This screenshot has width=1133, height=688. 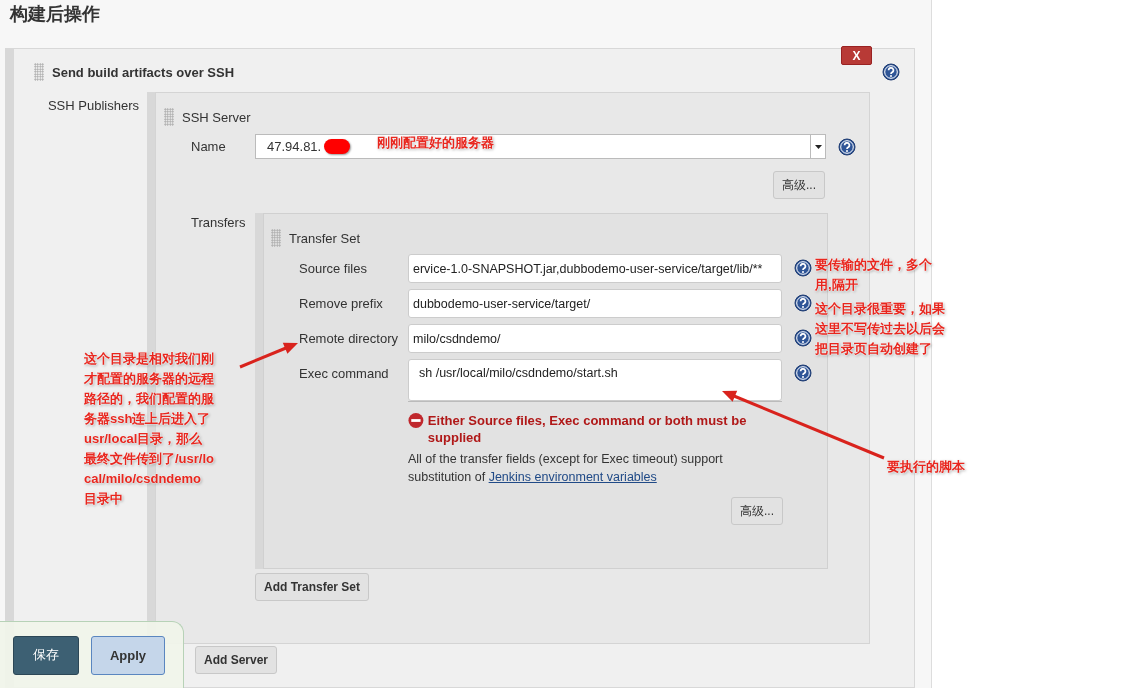 What do you see at coordinates (587, 429) in the screenshot?
I see `error-message: Either Source files, Exec command or both must be supplied` at bounding box center [587, 429].